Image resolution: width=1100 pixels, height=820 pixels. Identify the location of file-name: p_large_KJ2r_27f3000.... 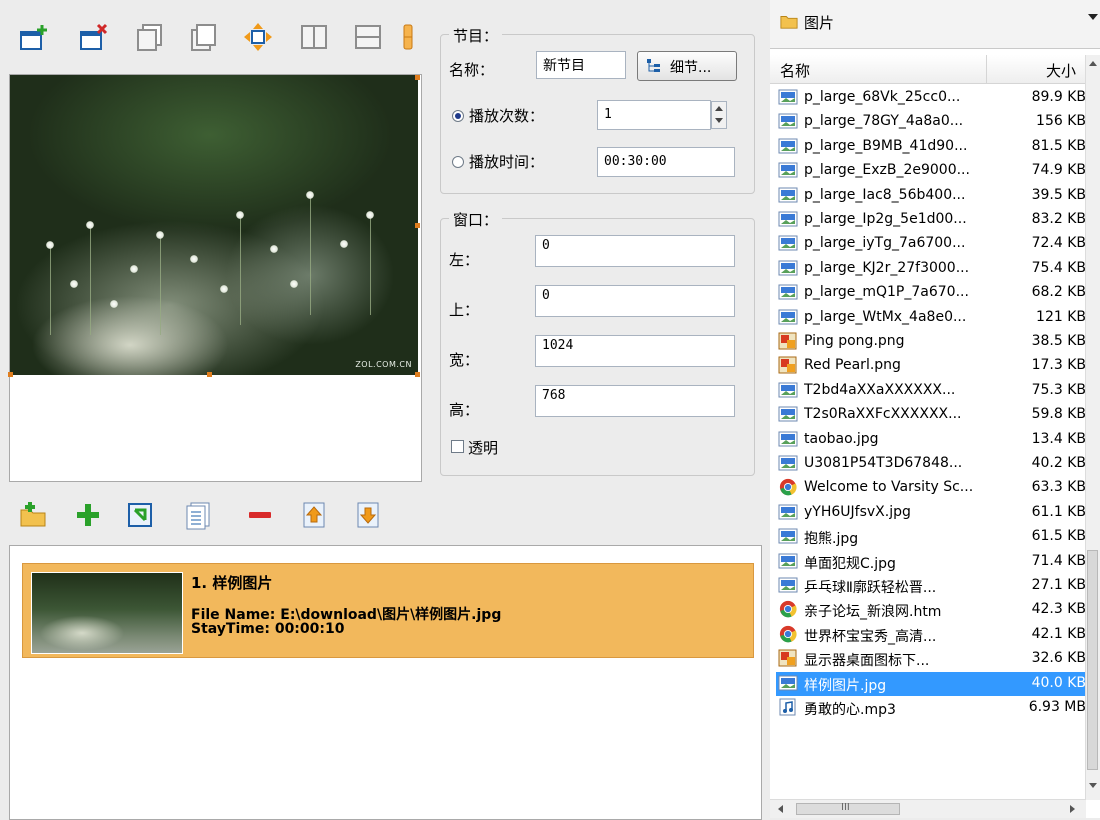
(887, 267).